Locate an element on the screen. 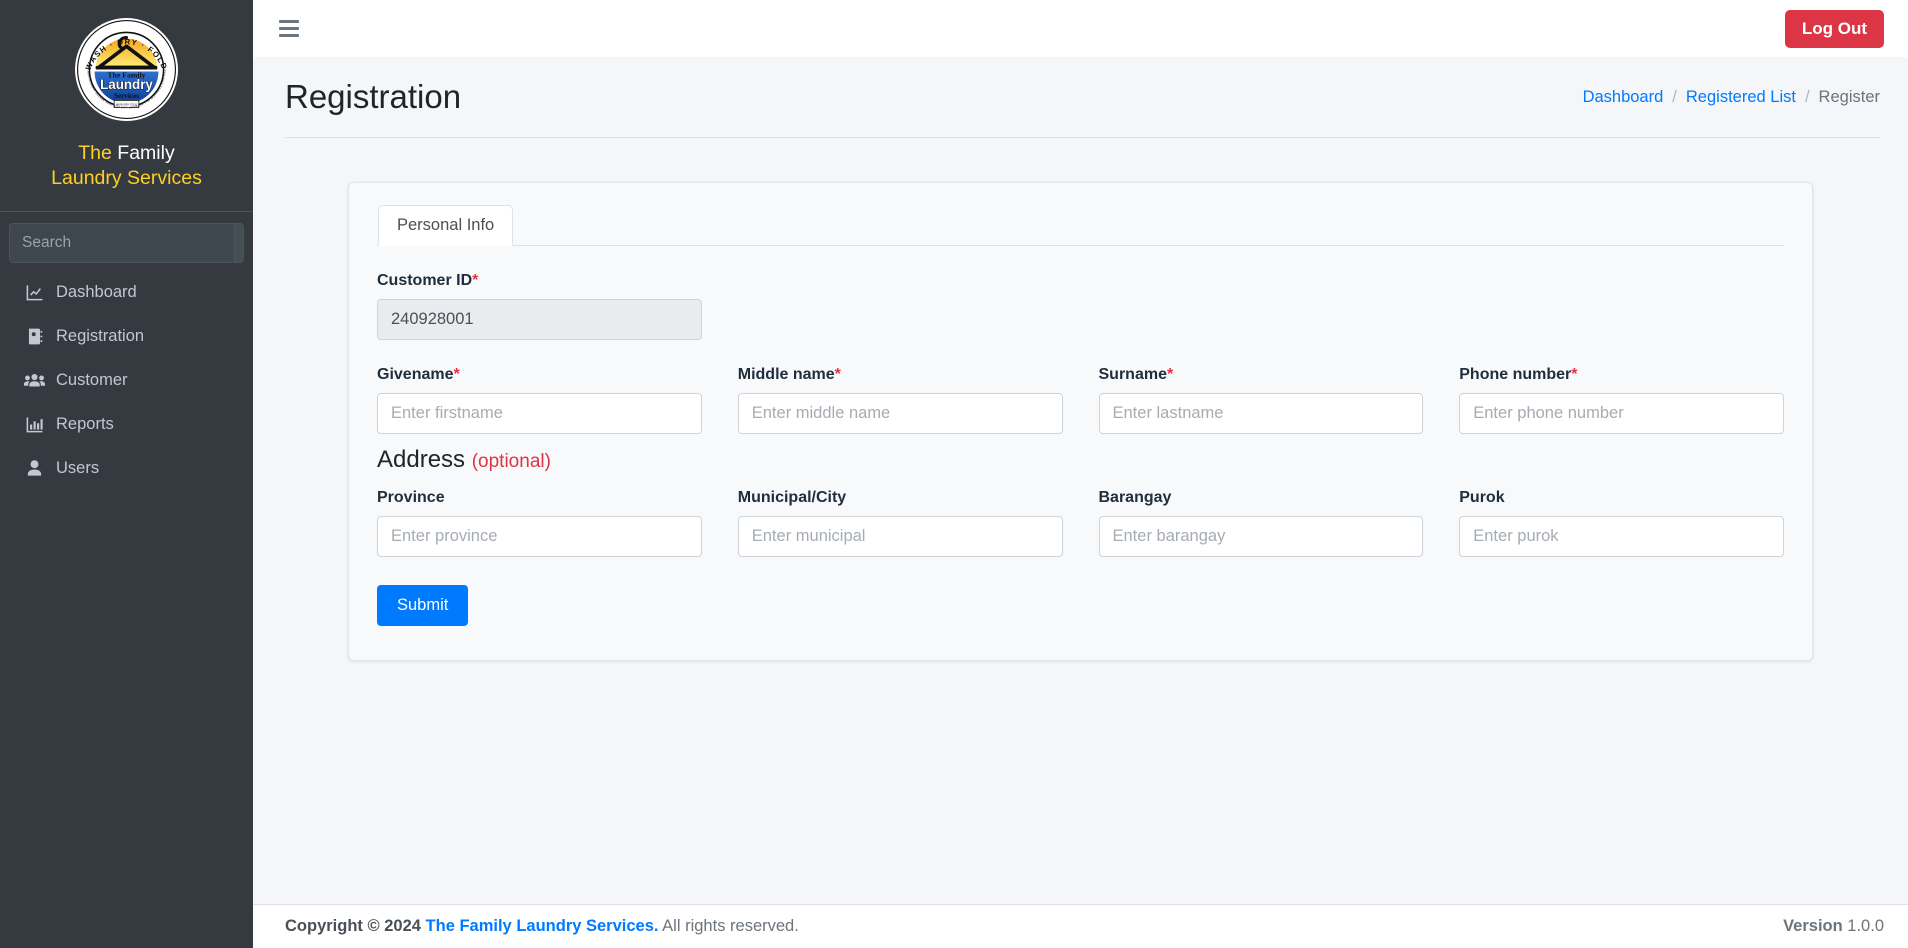 The width and height of the screenshot is (1908, 948). sidebar-item-dashboard: Dashboard is located at coordinates (126, 293).